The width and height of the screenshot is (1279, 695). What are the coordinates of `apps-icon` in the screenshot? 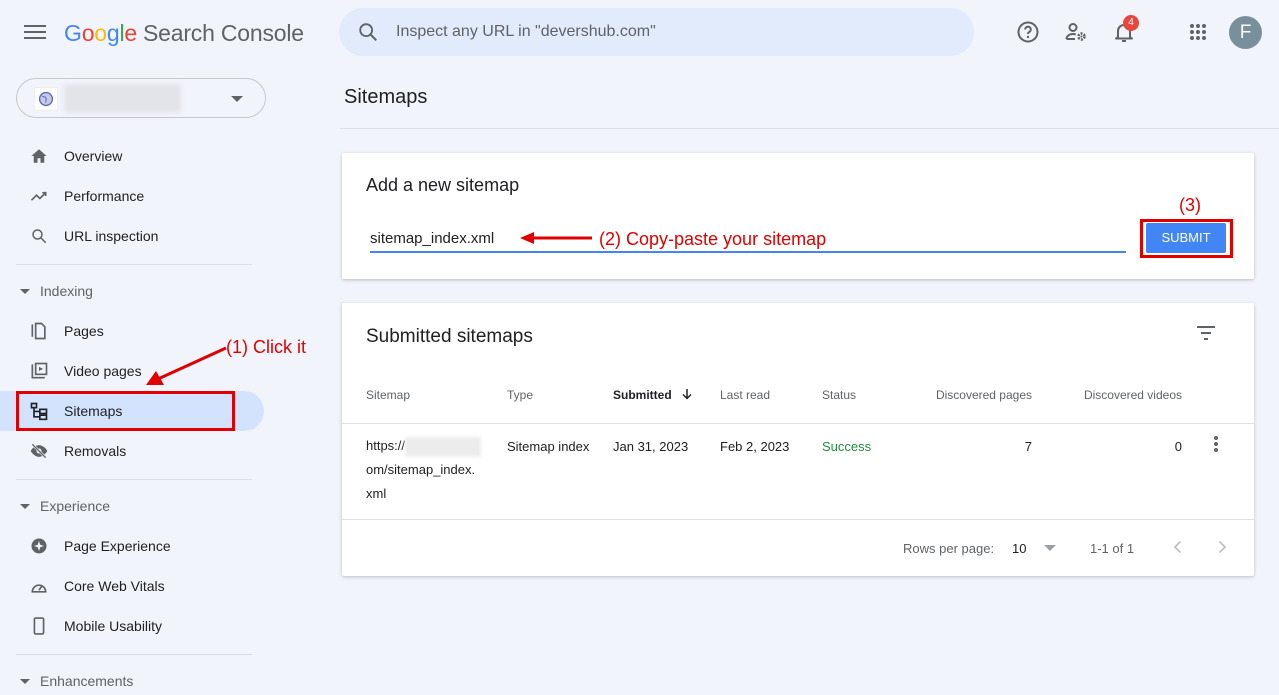 It's located at (1198, 32).